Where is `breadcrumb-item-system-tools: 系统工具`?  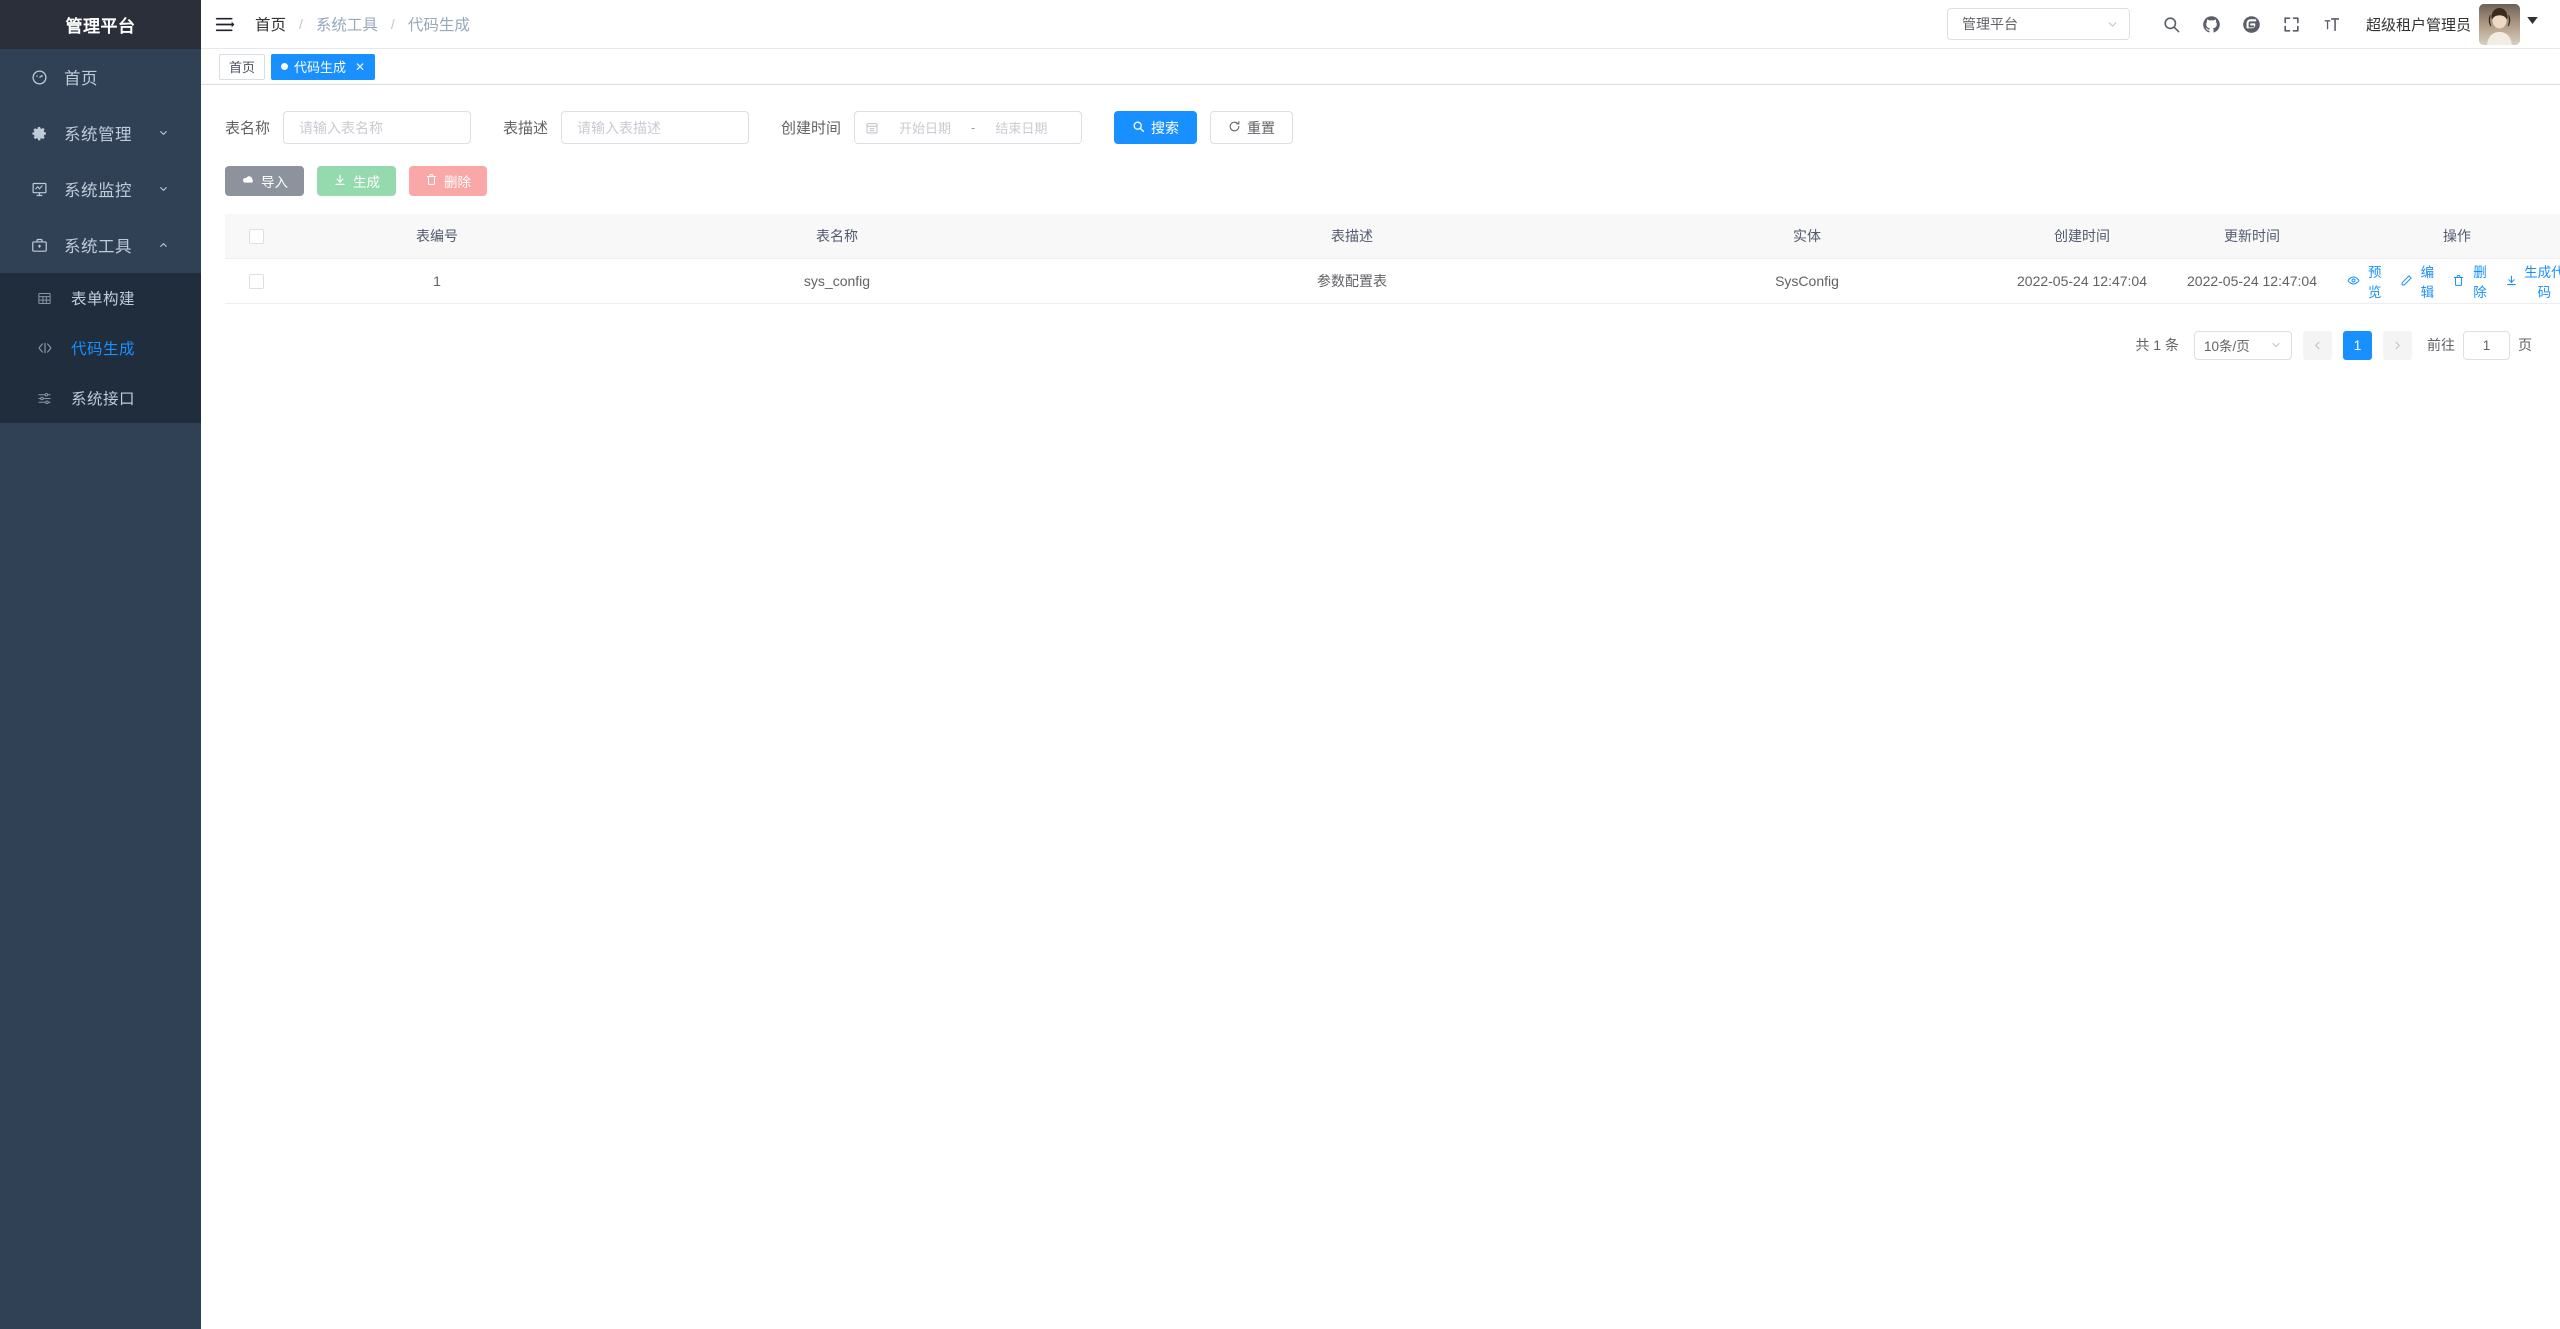 breadcrumb-item-system-tools: 系统工具 is located at coordinates (347, 24).